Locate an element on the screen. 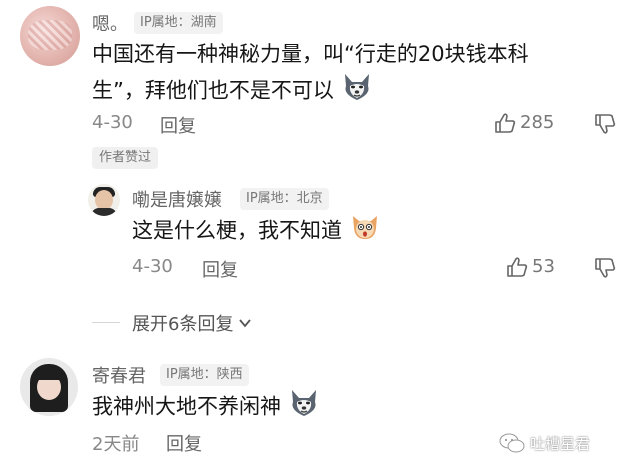 Image resolution: width=640 pixels, height=471 pixels. comment-text: 我神州大地不养闲神 is located at coordinates (206, 407).